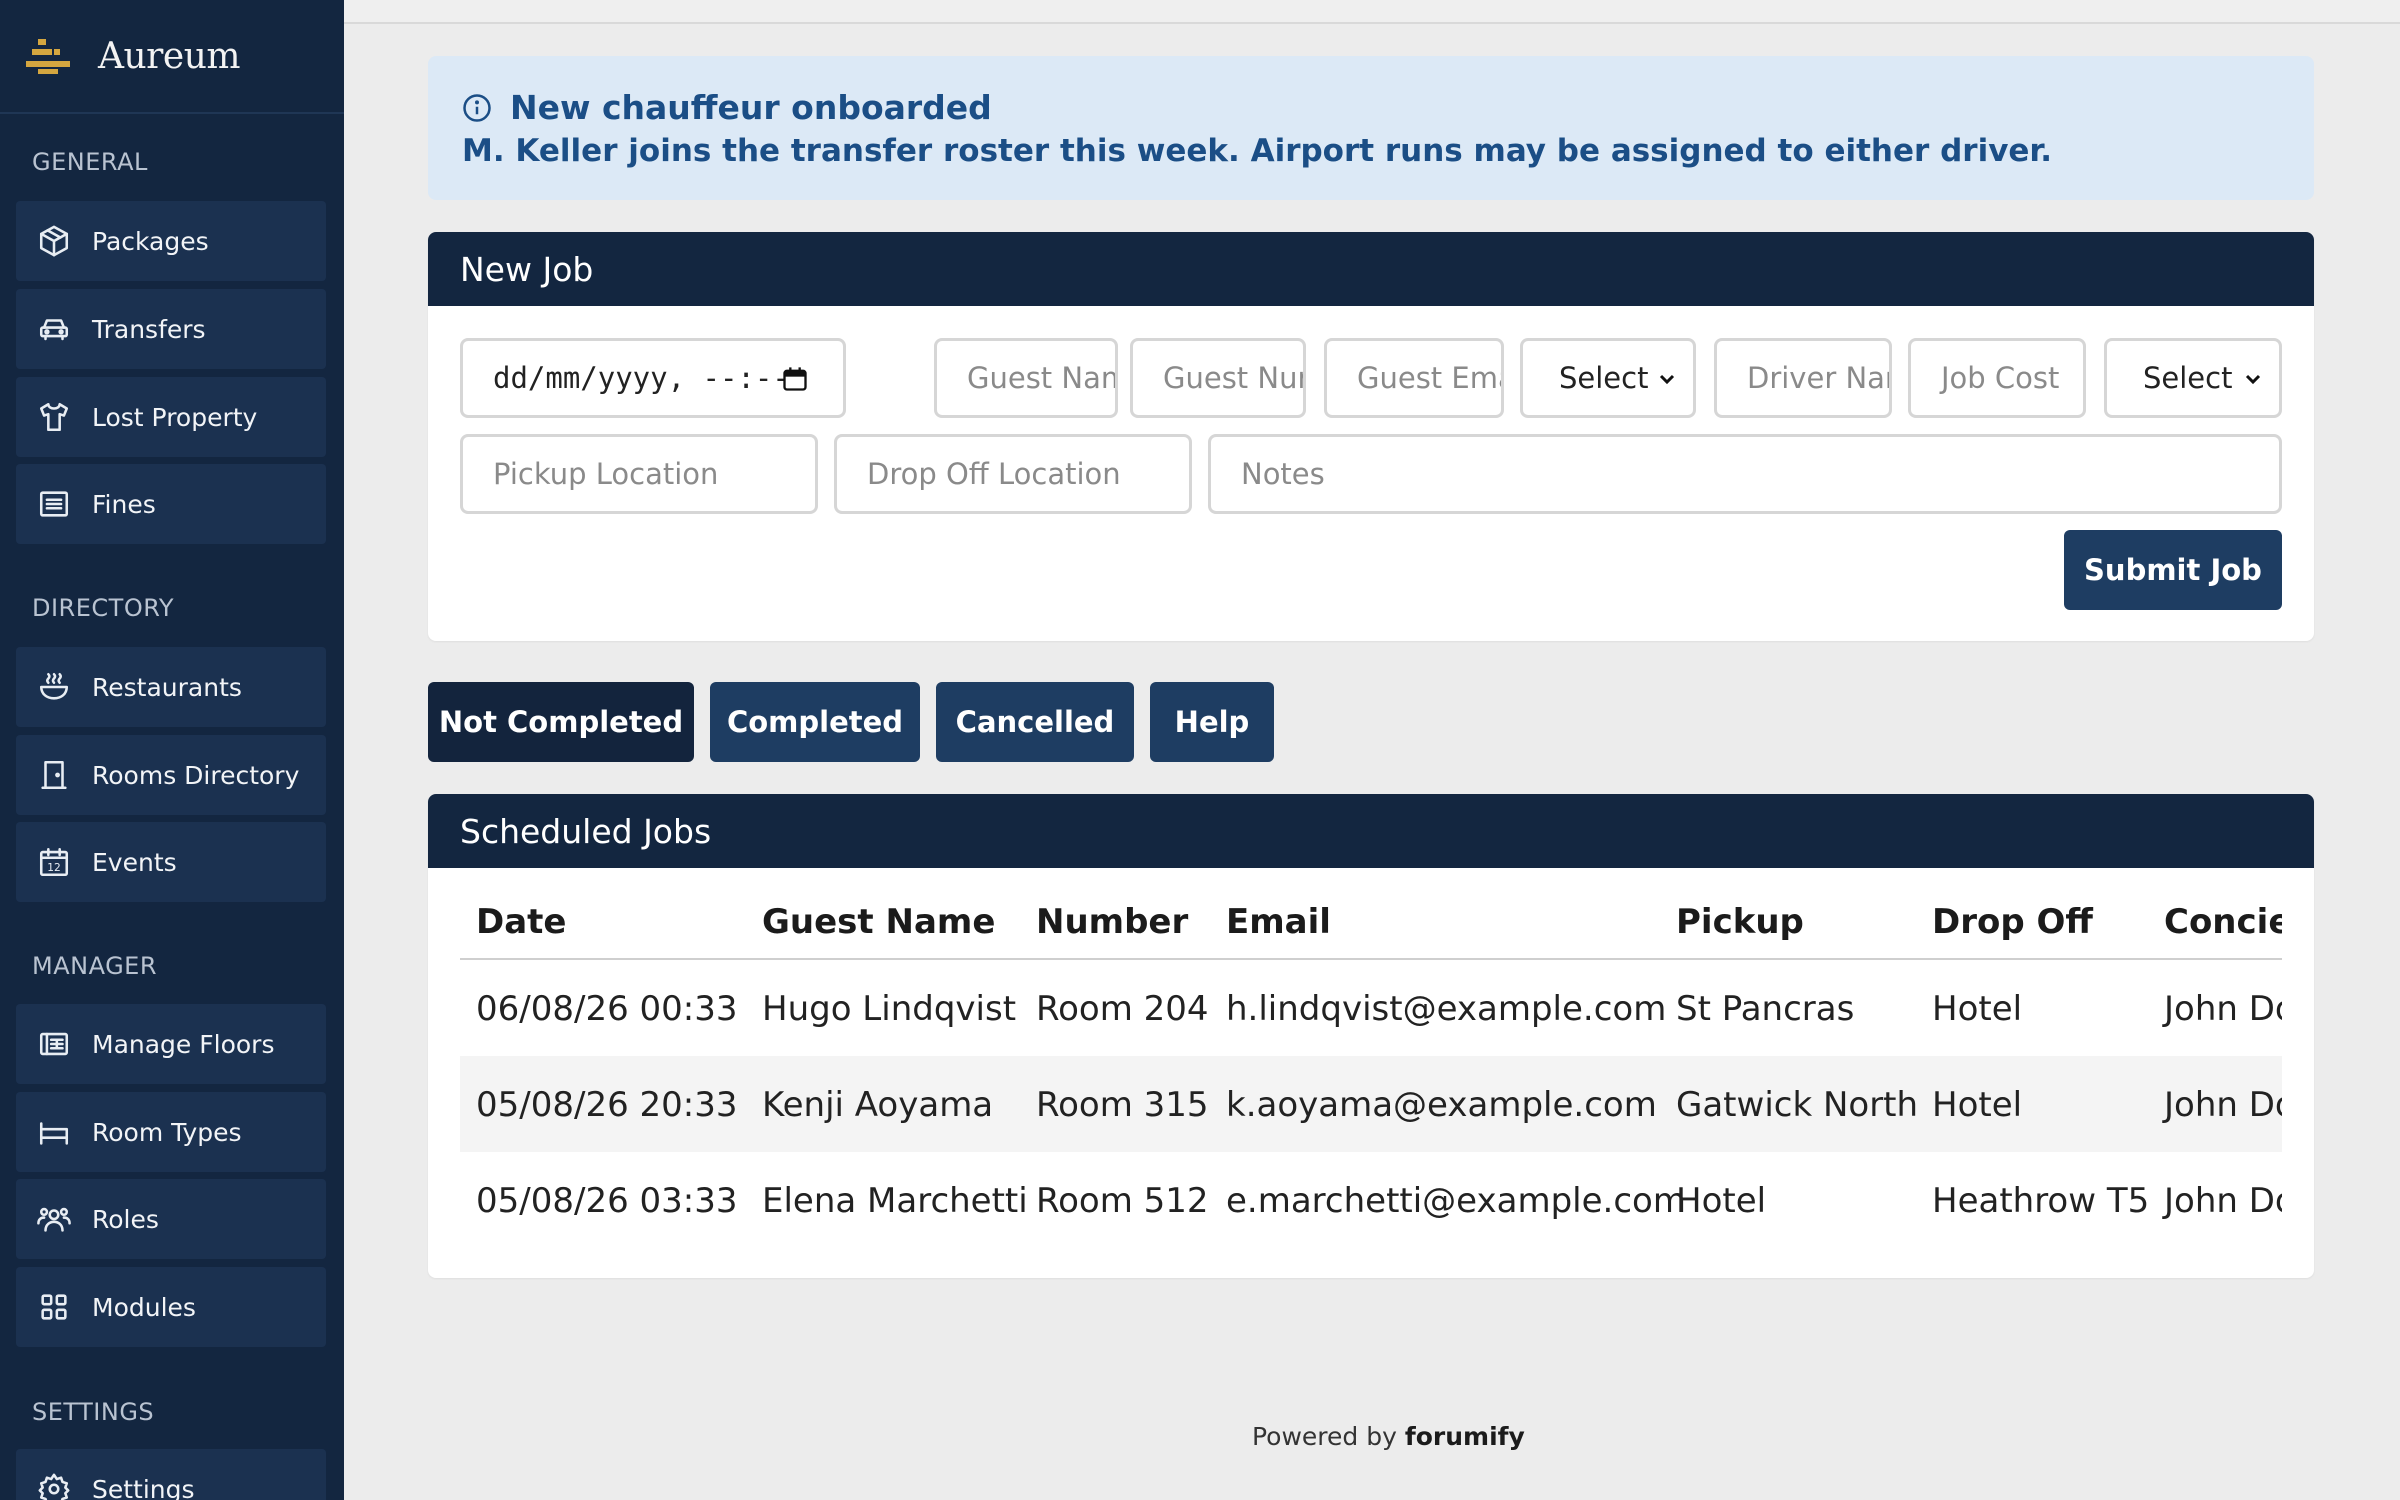 The height and width of the screenshot is (1500, 2400). I want to click on footer: Powered by forumify, so click(1388, 1436).